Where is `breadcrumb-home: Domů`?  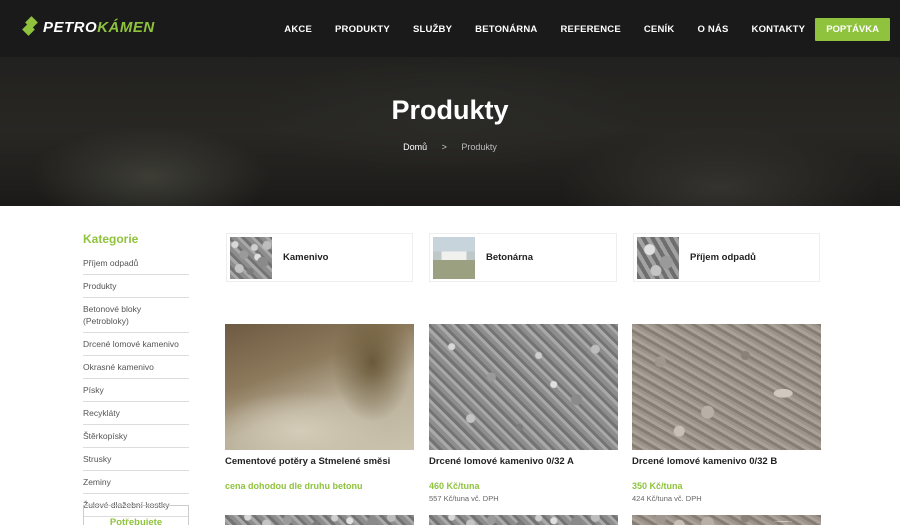
breadcrumb-home: Domů is located at coordinates (415, 147).